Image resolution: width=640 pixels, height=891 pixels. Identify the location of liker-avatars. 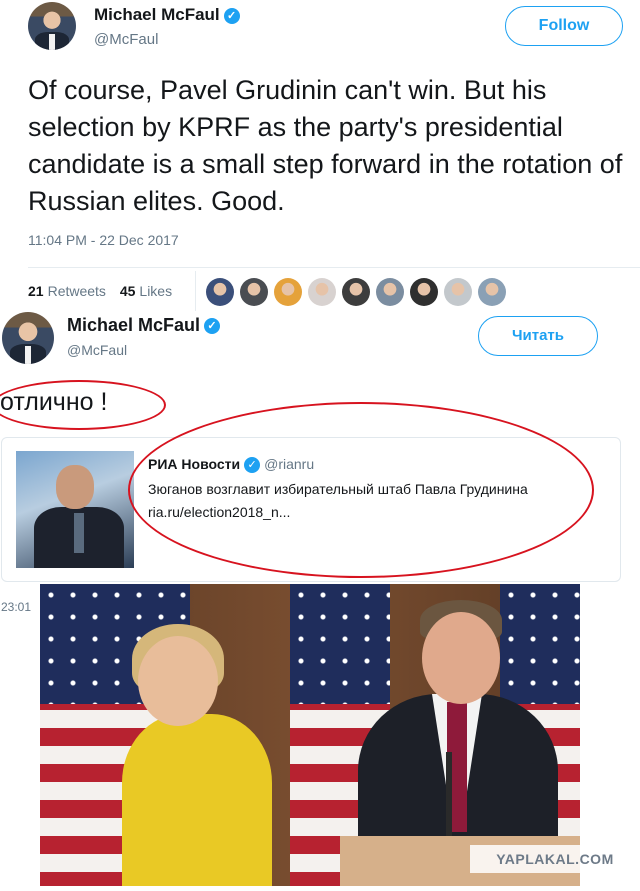
(356, 292).